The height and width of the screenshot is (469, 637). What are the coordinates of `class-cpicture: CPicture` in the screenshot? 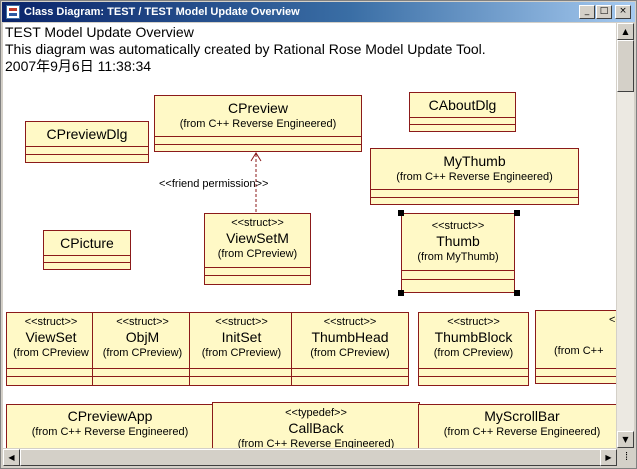 It's located at (87, 250).